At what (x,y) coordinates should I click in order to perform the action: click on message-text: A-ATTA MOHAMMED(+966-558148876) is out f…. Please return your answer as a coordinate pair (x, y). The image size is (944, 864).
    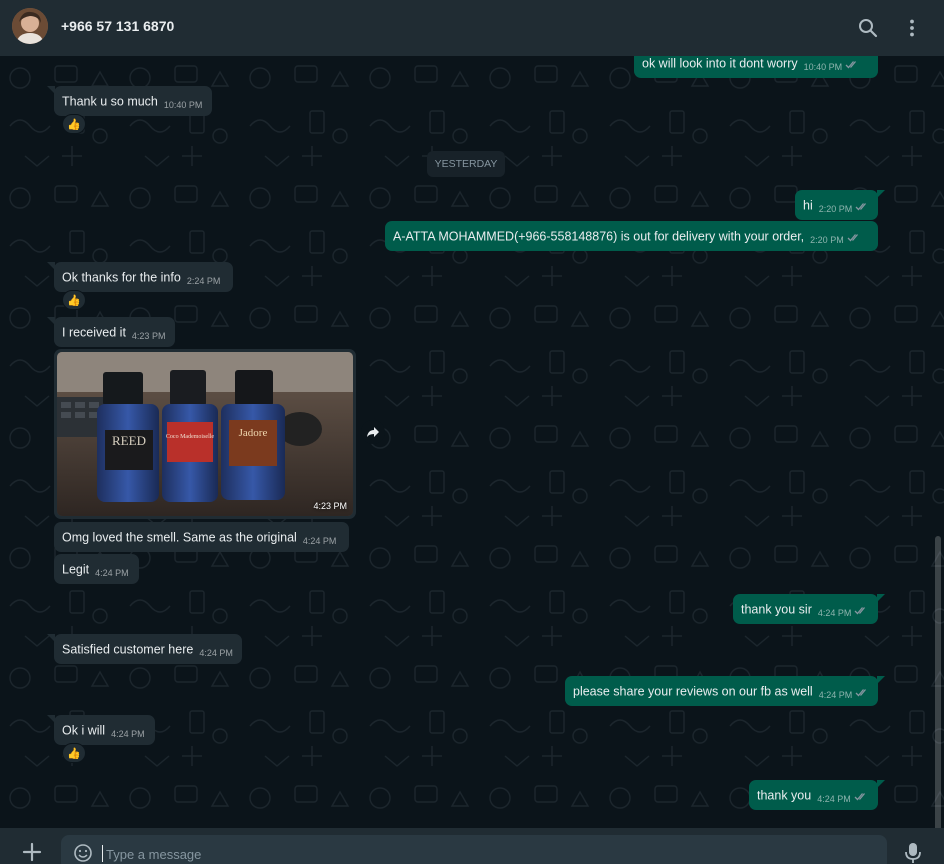
    Looking at the image, I should click on (599, 236).